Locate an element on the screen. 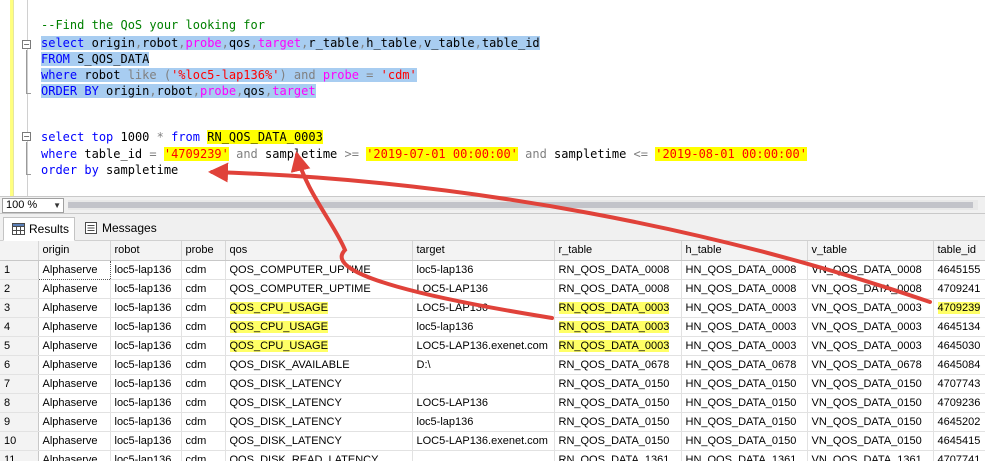 This screenshot has width=985, height=461. grid-cell: VN_QOS_DATA_0008 is located at coordinates (870, 289).